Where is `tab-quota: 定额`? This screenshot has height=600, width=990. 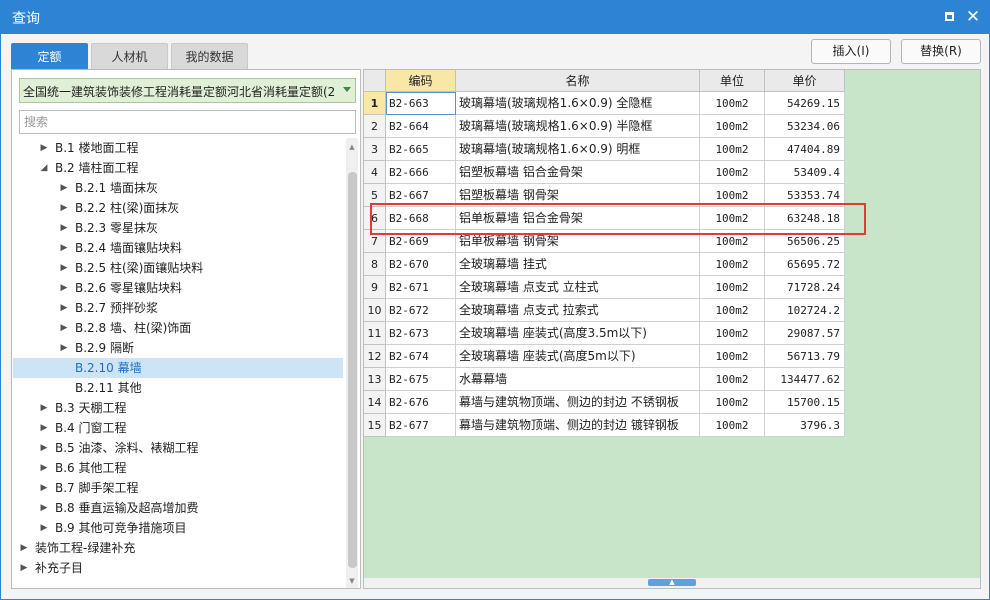
tab-quota: 定额 is located at coordinates (49, 56).